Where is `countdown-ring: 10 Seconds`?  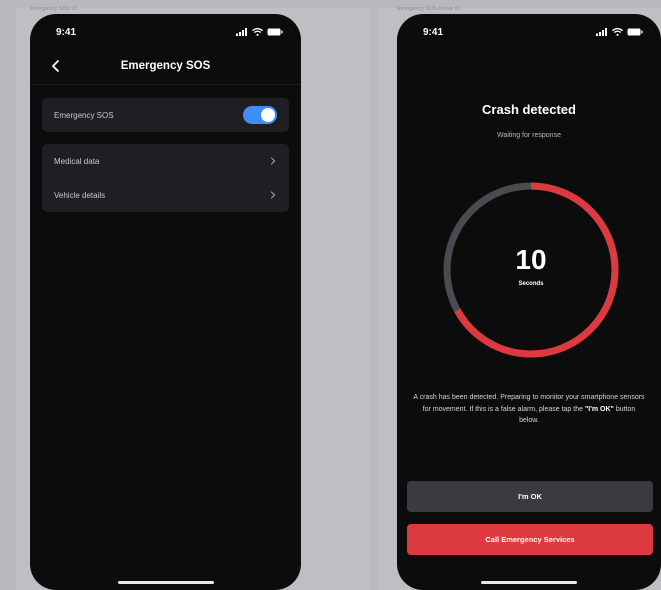
countdown-ring: 10 Seconds is located at coordinates (531, 270).